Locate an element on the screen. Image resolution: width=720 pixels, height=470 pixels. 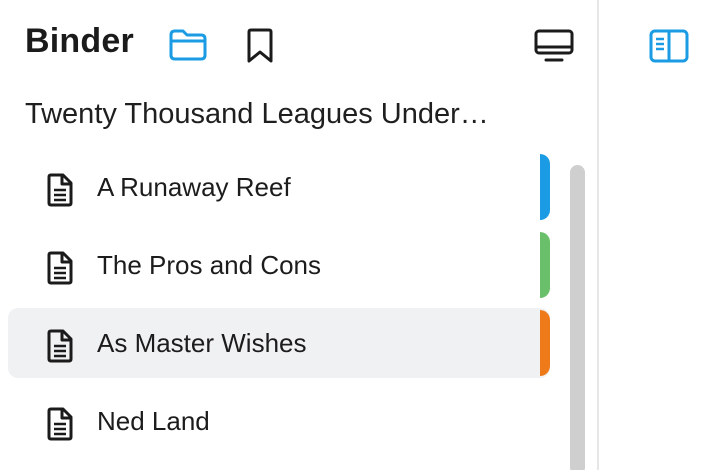
list-item: A Runaway Reef is located at coordinates (279, 187).